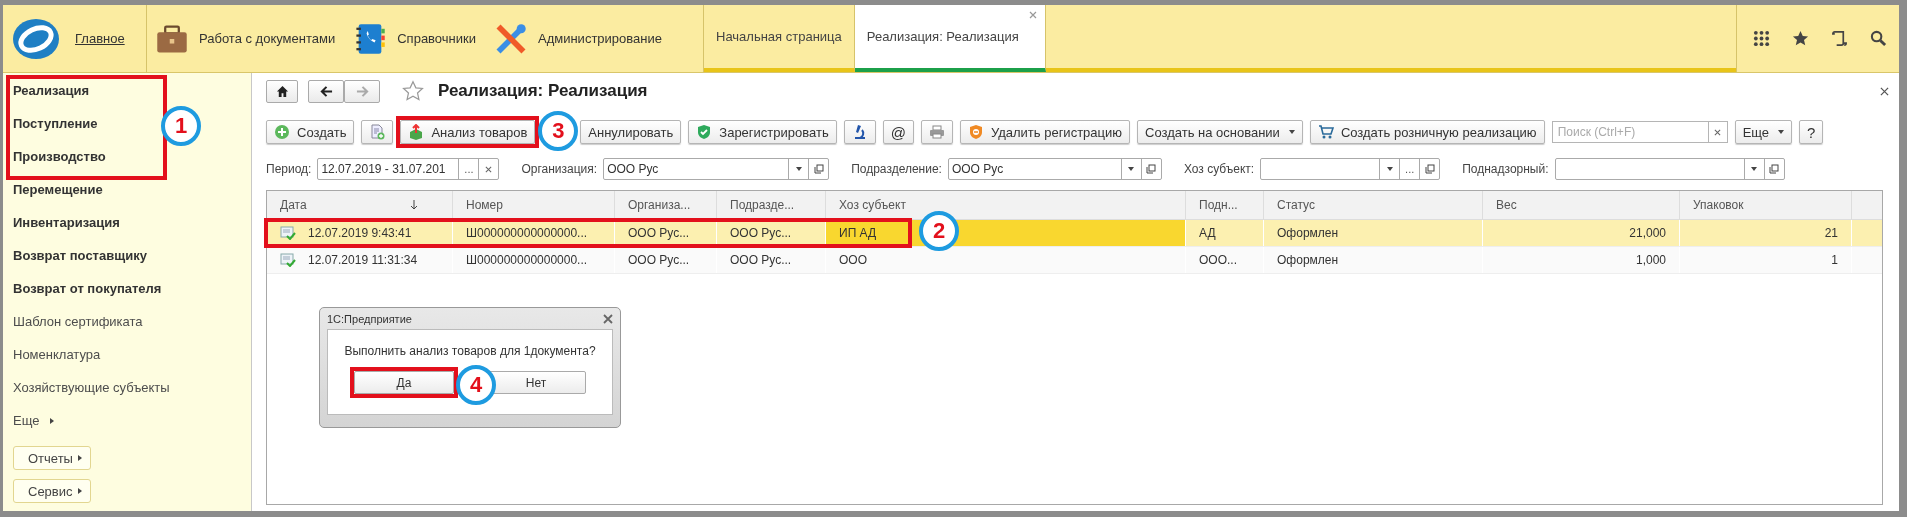 The width and height of the screenshot is (1907, 517). Describe the element at coordinates (79, 491) in the screenshot. I see `caret-icon` at that location.